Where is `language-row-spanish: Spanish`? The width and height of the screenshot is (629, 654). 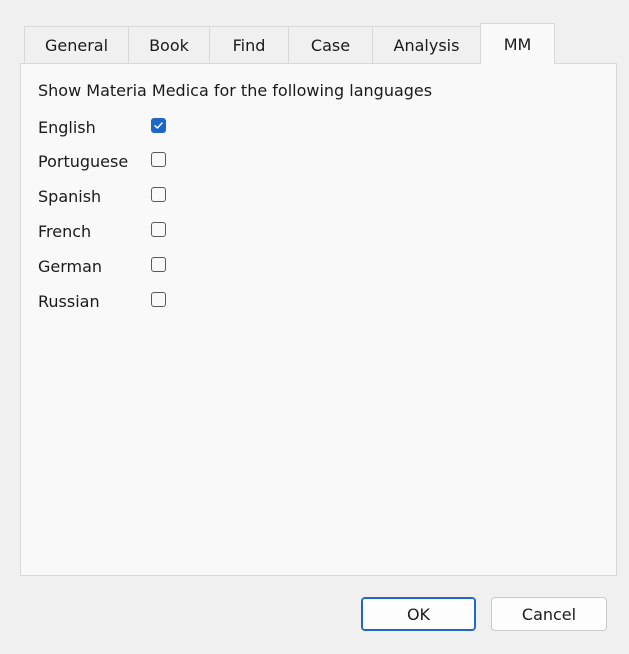
language-row-spanish: Spanish is located at coordinates (188, 196).